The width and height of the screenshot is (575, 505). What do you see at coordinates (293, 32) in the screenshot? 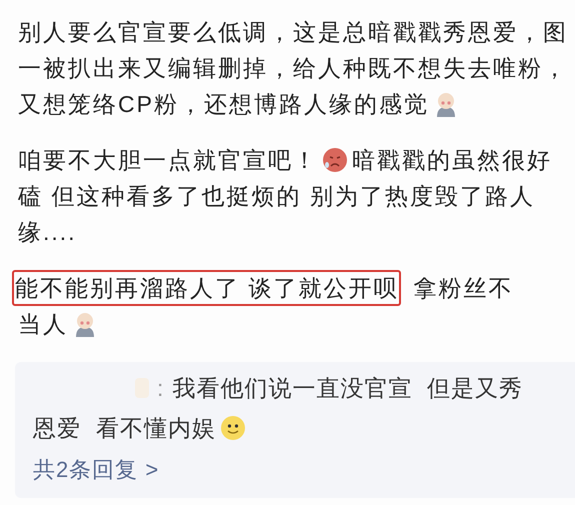
I see `comment-text: 别人要么官宣要么低调，这是总暗戳戳秀恩爱，图` at bounding box center [293, 32].